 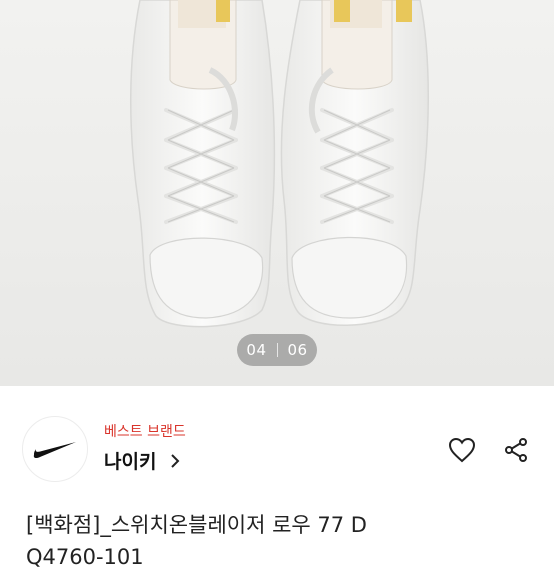 I want to click on like-button, so click(x=462, y=450).